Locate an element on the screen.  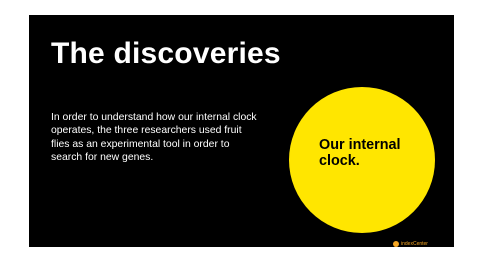
brand-watermark: indexCenter is located at coordinates (410, 244).